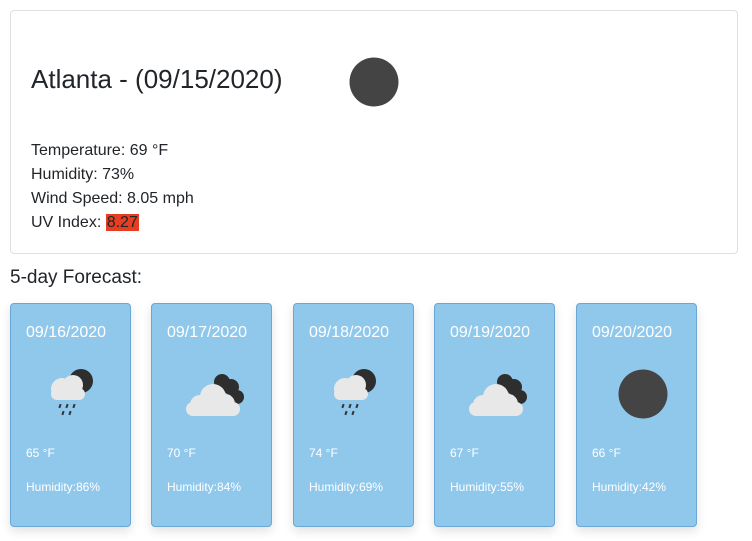  What do you see at coordinates (122, 222) in the screenshot?
I see `uv-index-badge: 8.27` at bounding box center [122, 222].